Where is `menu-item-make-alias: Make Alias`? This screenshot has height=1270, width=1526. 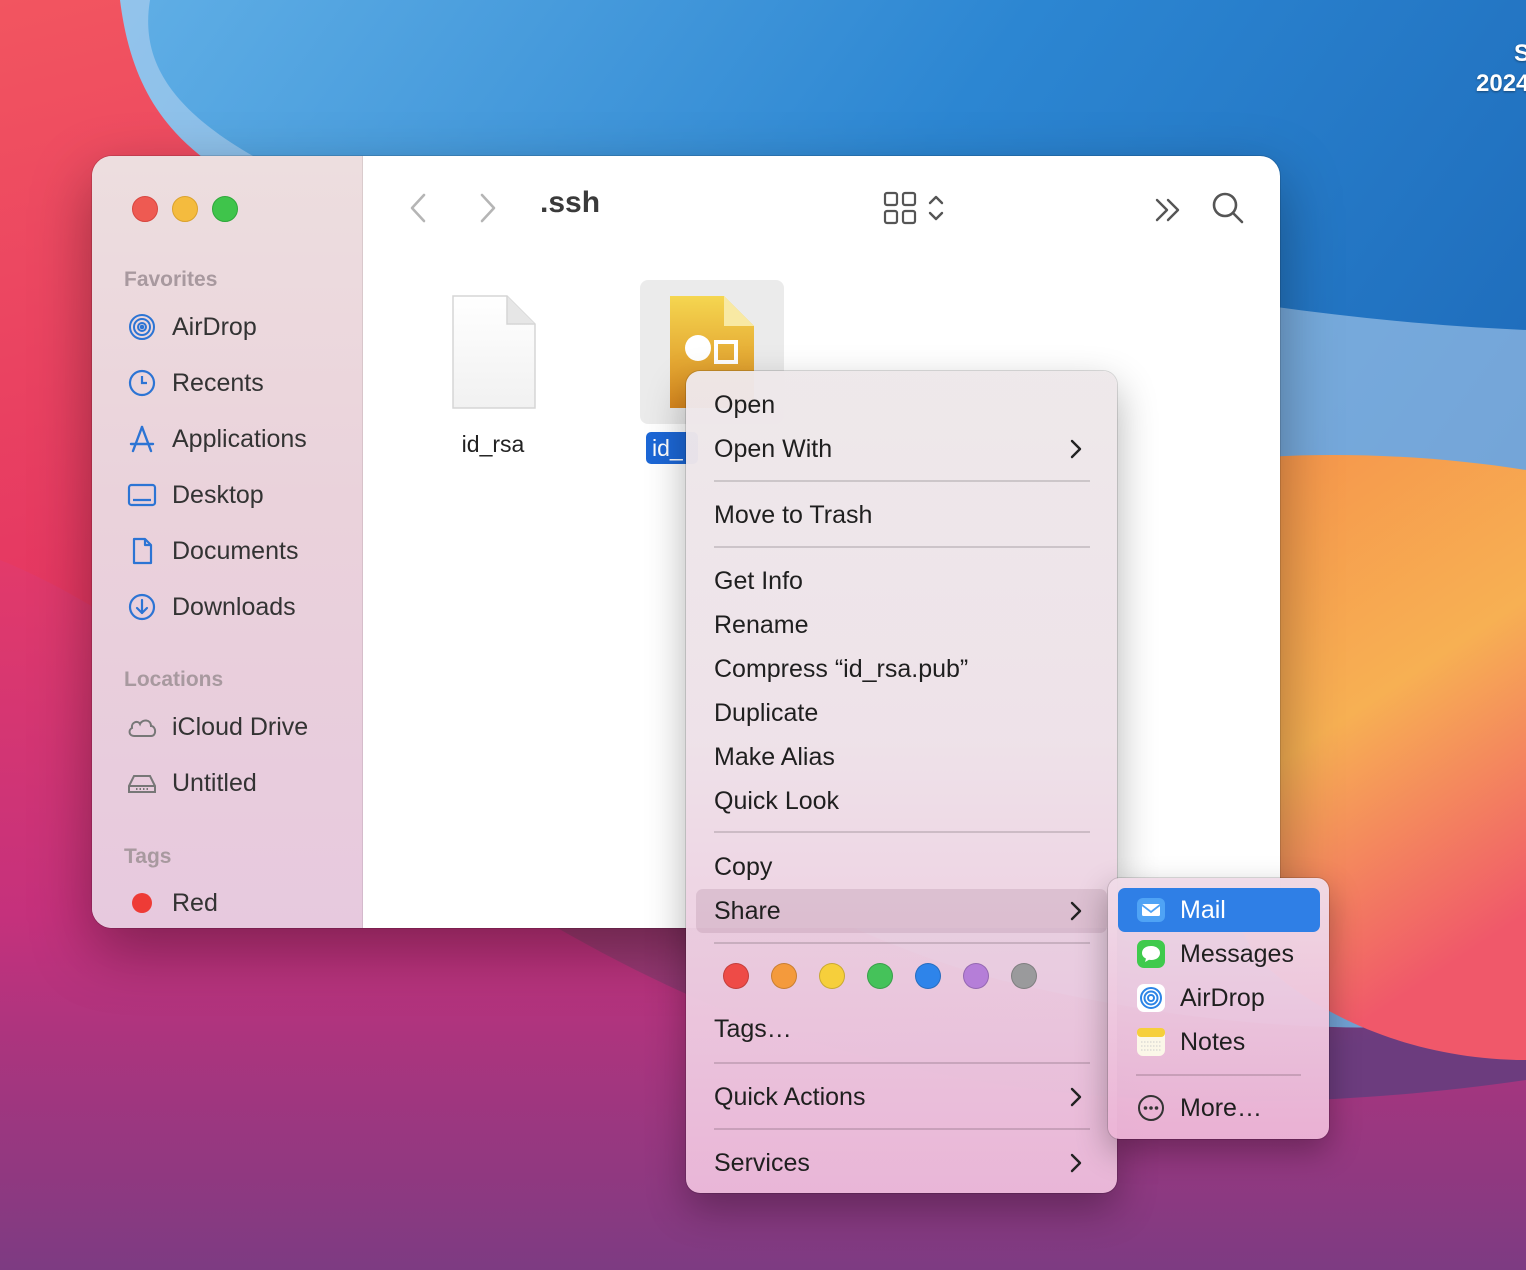
menu-item-make-alias: Make Alias is located at coordinates (901, 757).